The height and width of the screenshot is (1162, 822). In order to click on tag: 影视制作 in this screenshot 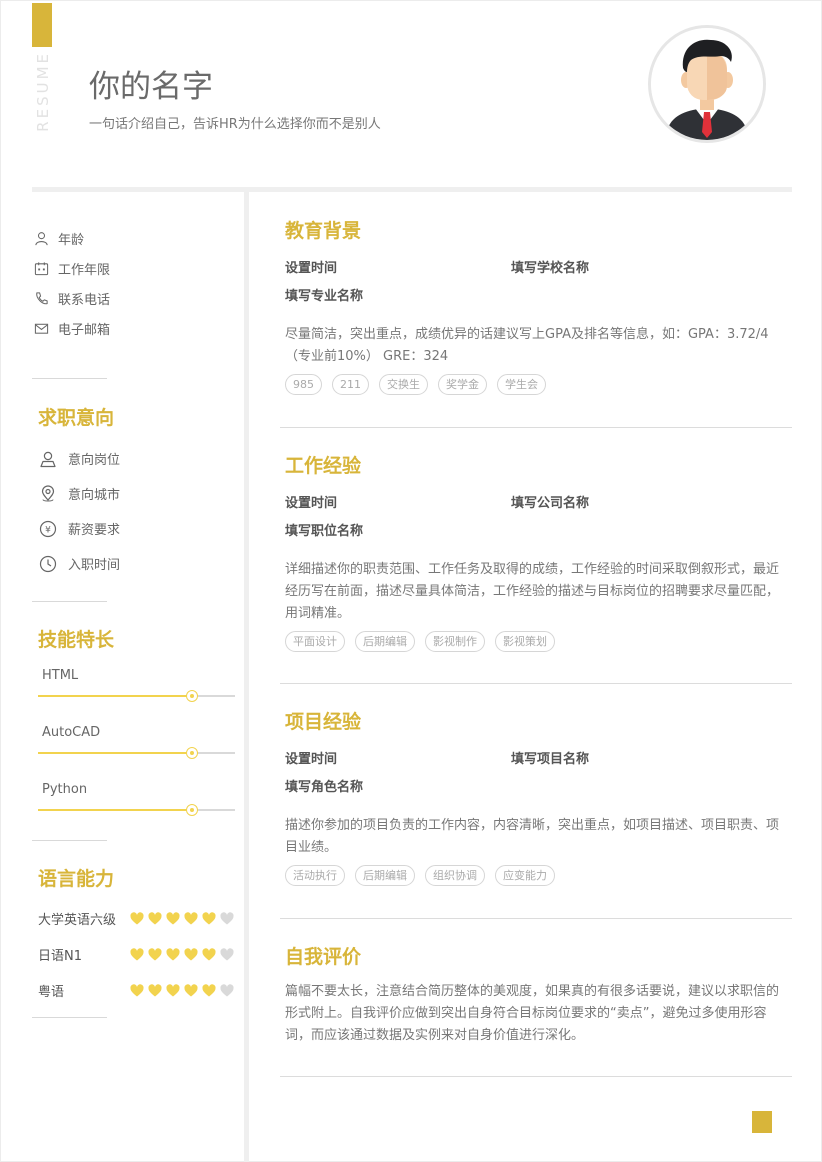, I will do `click(455, 641)`.